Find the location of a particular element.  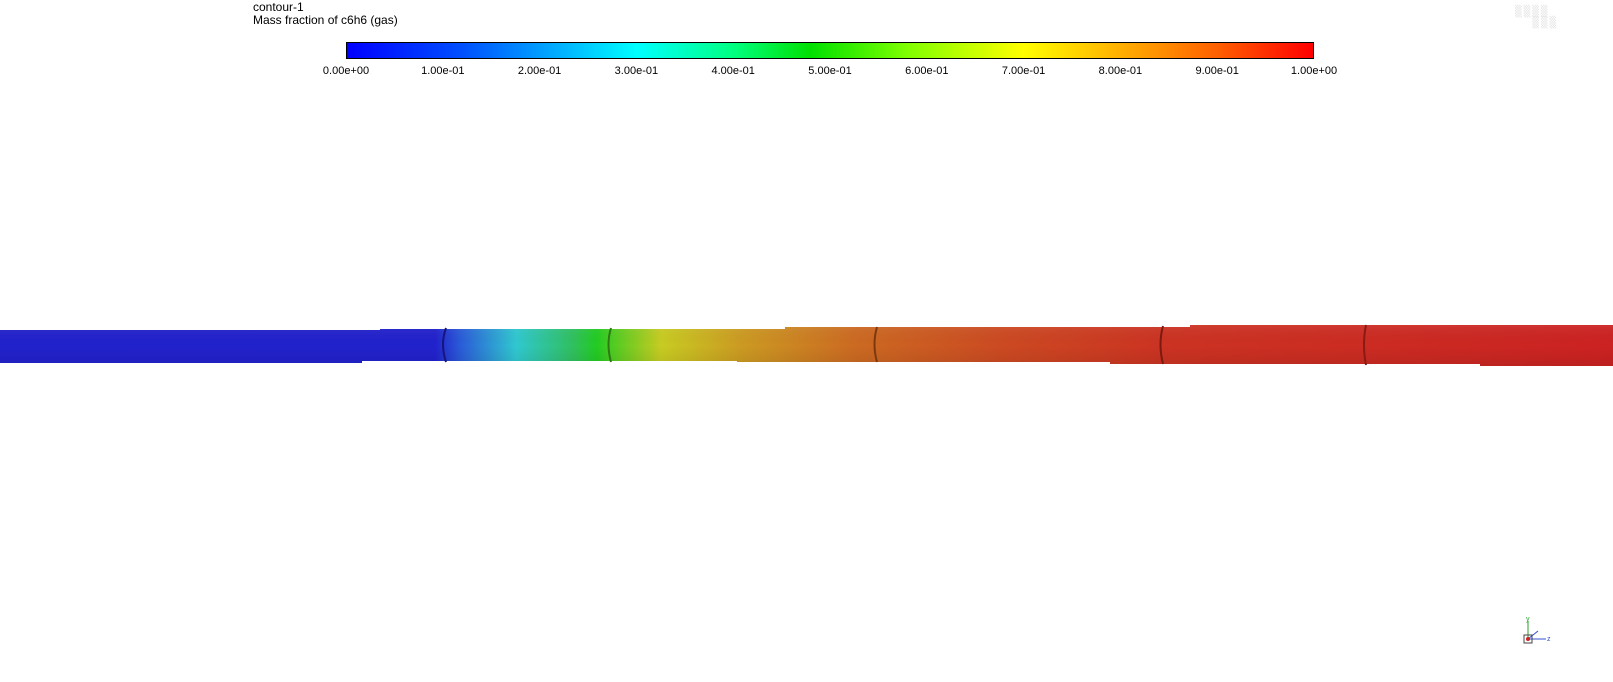

axis-y-label: y is located at coordinates (1528, 620).